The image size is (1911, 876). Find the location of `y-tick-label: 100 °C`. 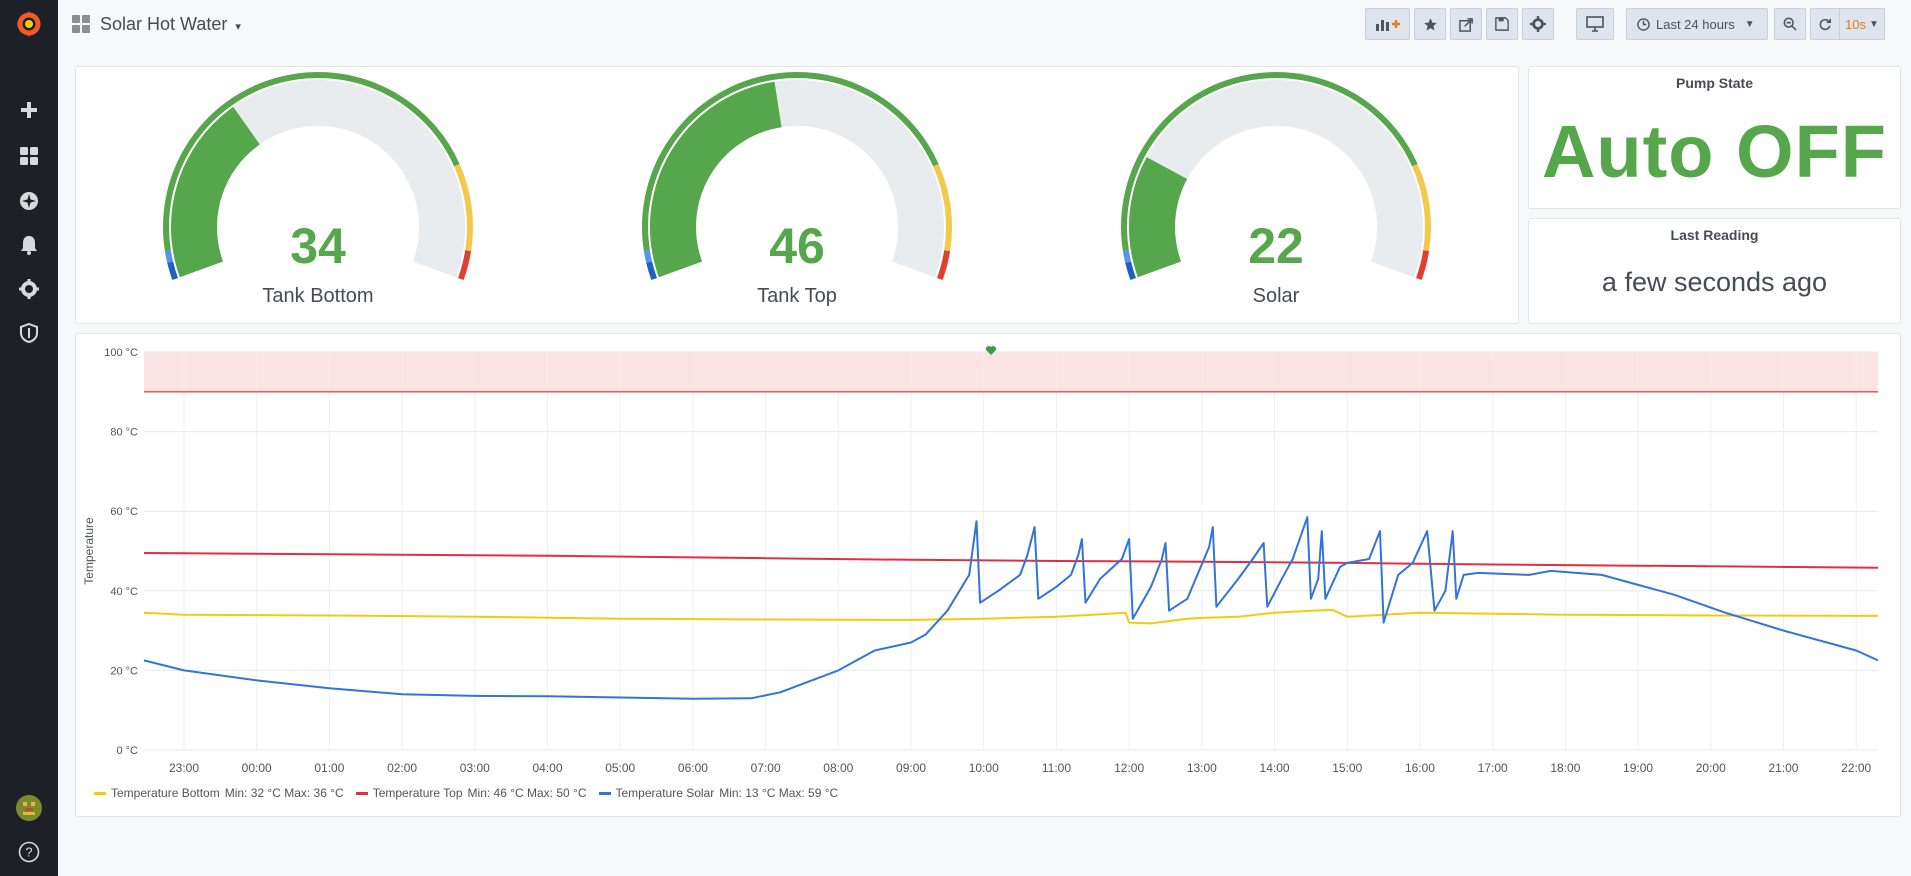

y-tick-label: 100 °C is located at coordinates (121, 353).